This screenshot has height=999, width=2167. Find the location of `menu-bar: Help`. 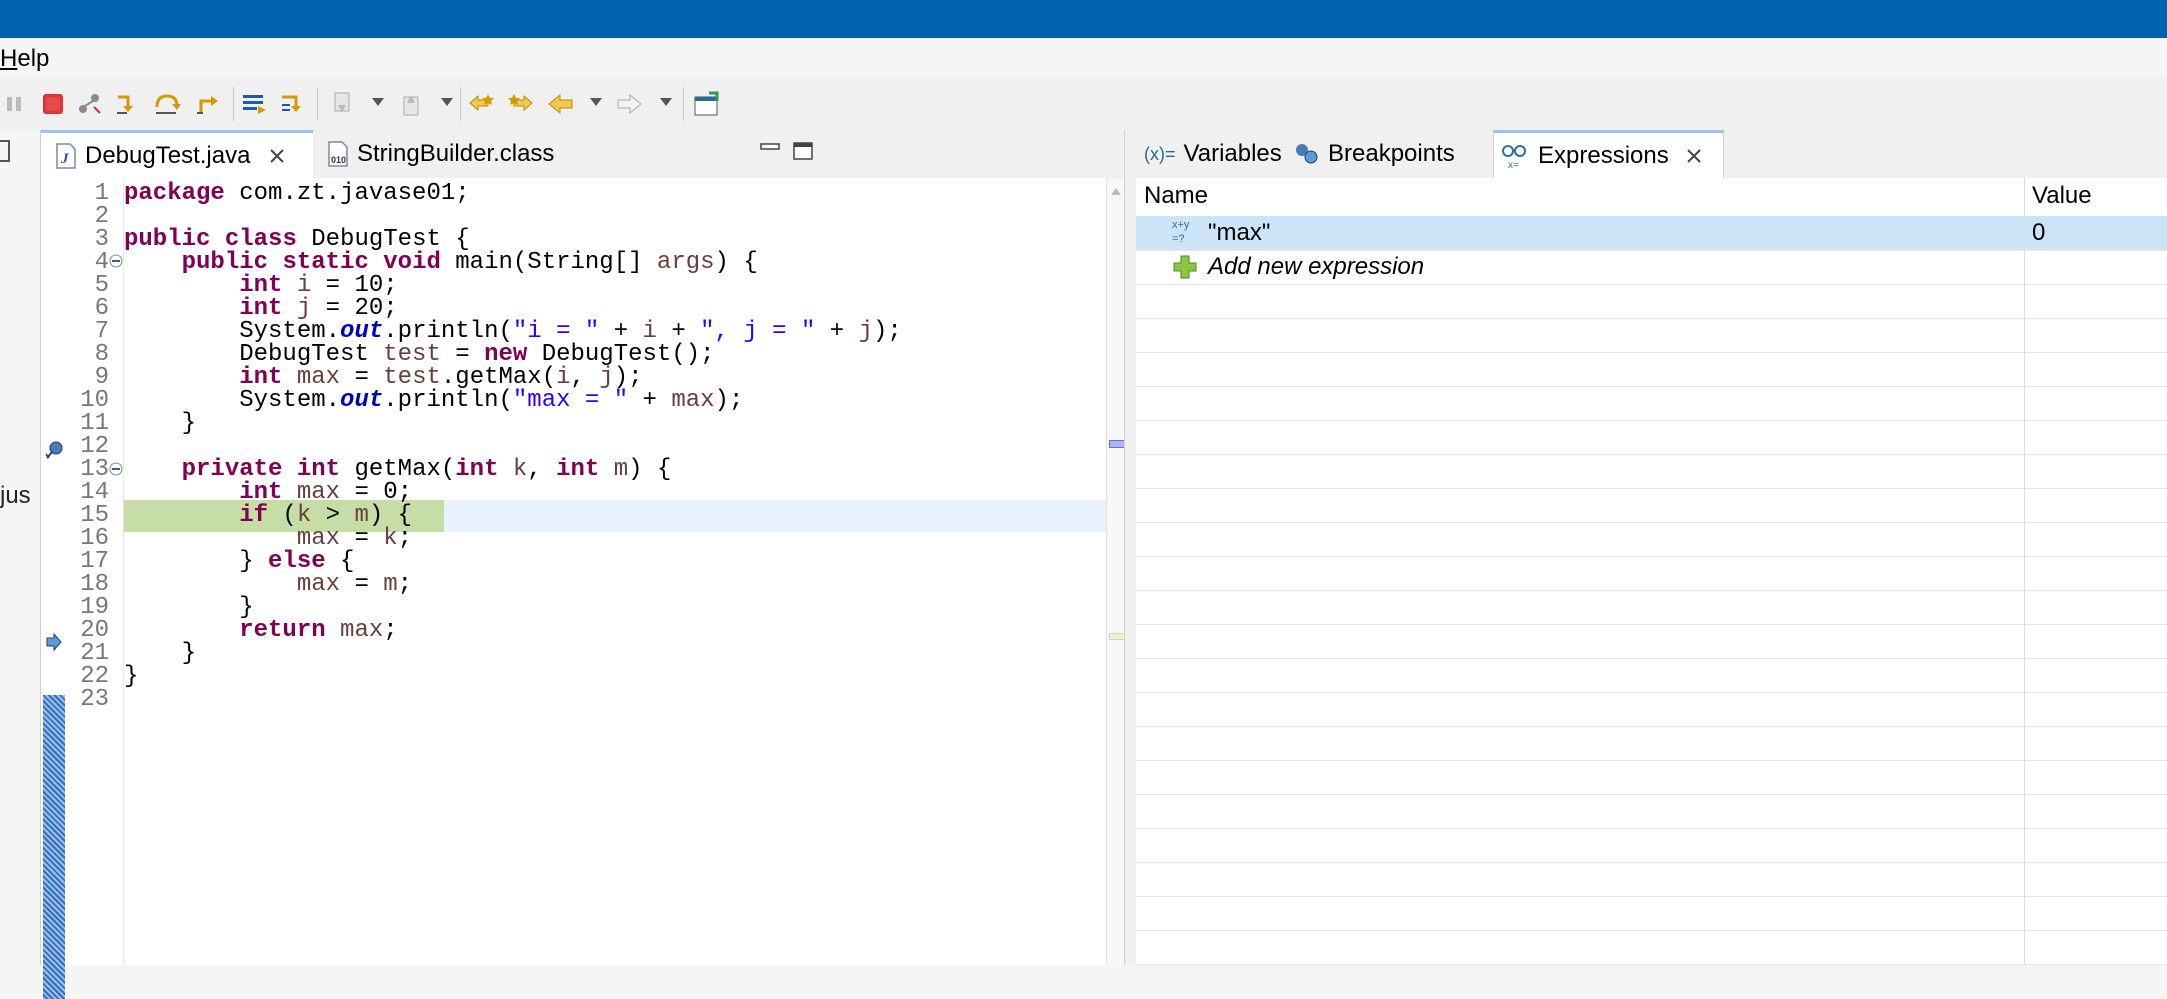

menu-bar: Help is located at coordinates (1083, 57).